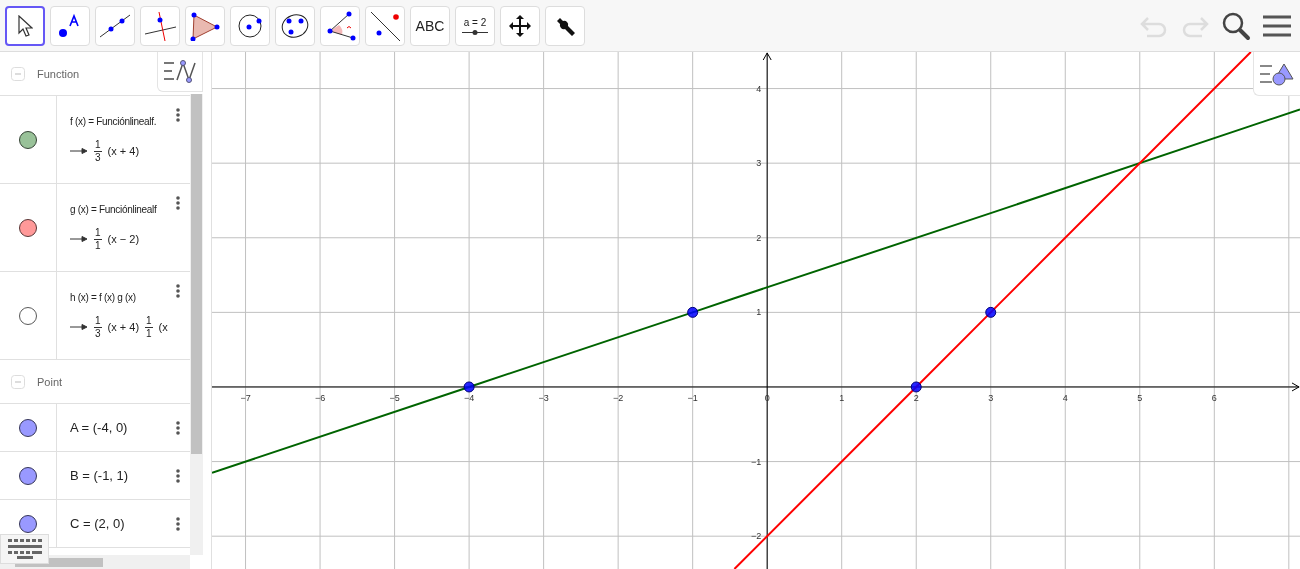 The image size is (1300, 569). I want to click on keyboard-icon, so click(24, 549).